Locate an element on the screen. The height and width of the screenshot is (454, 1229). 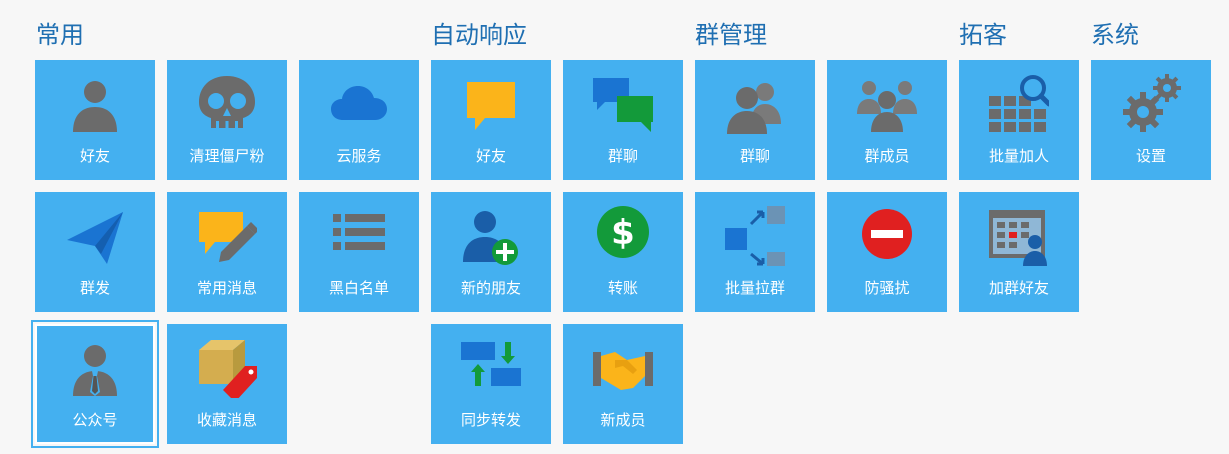
box-tag-icon is located at coordinates (227, 368).